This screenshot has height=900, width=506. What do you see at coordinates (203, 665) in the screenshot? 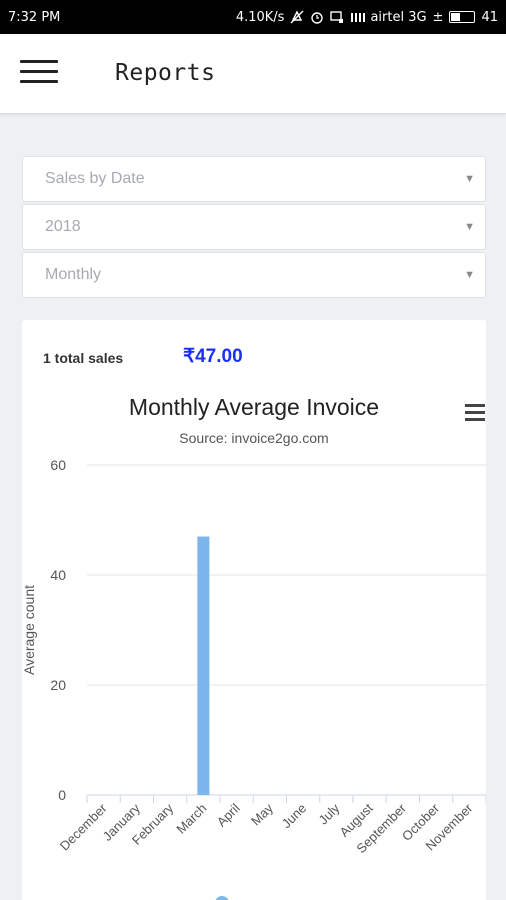
I see `bar-march` at bounding box center [203, 665].